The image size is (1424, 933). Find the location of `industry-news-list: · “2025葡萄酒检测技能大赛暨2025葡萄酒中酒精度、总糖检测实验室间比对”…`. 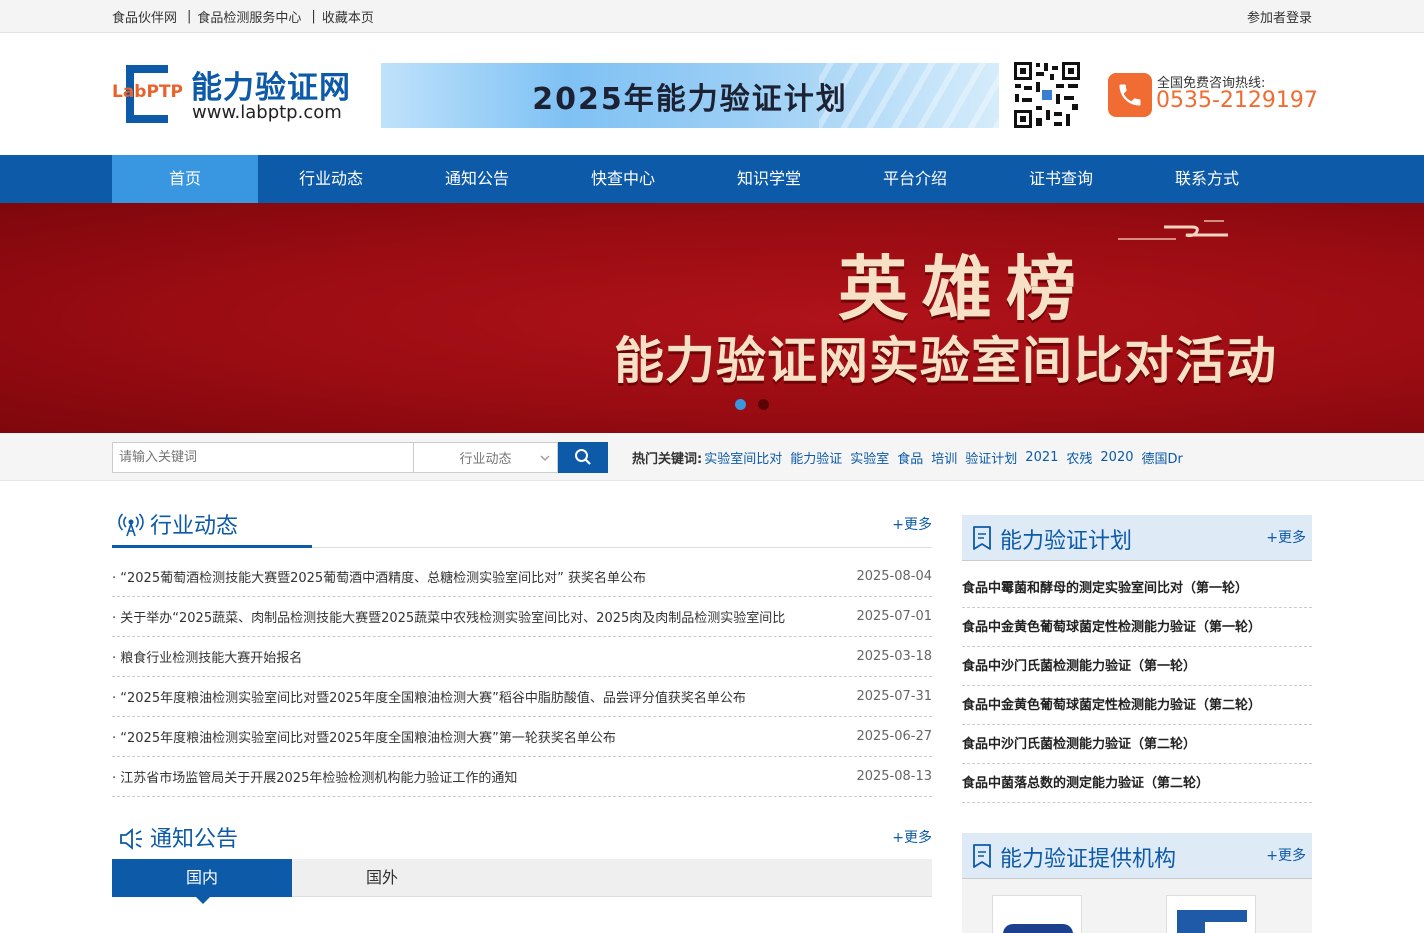

industry-news-list: · “2025葡萄酒检测技能大赛暨2025葡萄酒中酒精度、总糖检测实验室间比对”… is located at coordinates (522, 677).